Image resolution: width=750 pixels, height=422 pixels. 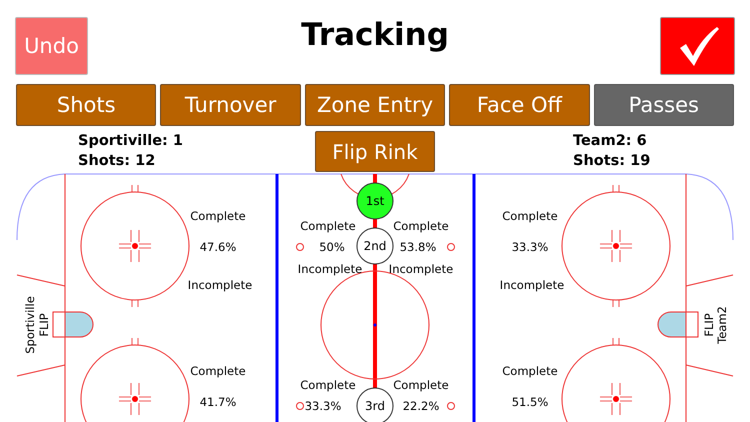 I want to click on completion-percentage: 53.8%, so click(x=418, y=247).